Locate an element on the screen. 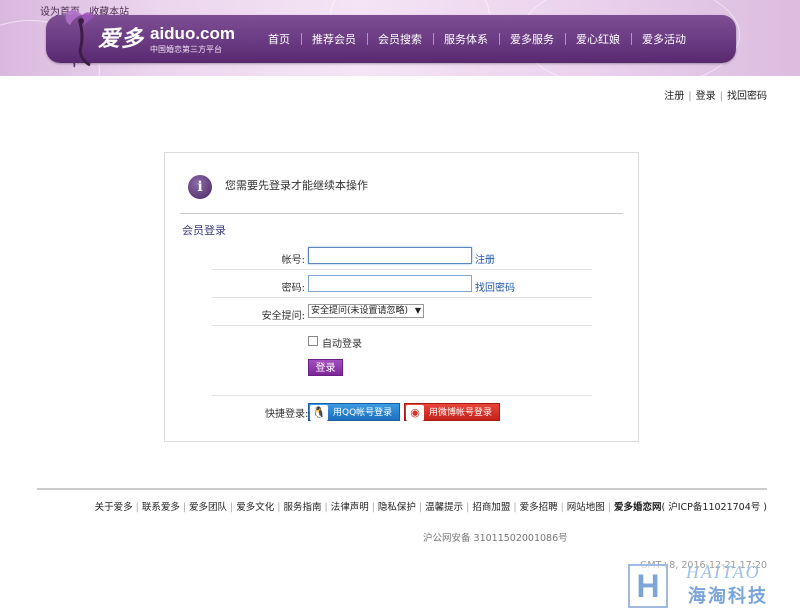 Image resolution: width=800 pixels, height=612 pixels. weibo-icon: ◉ is located at coordinates (415, 413).